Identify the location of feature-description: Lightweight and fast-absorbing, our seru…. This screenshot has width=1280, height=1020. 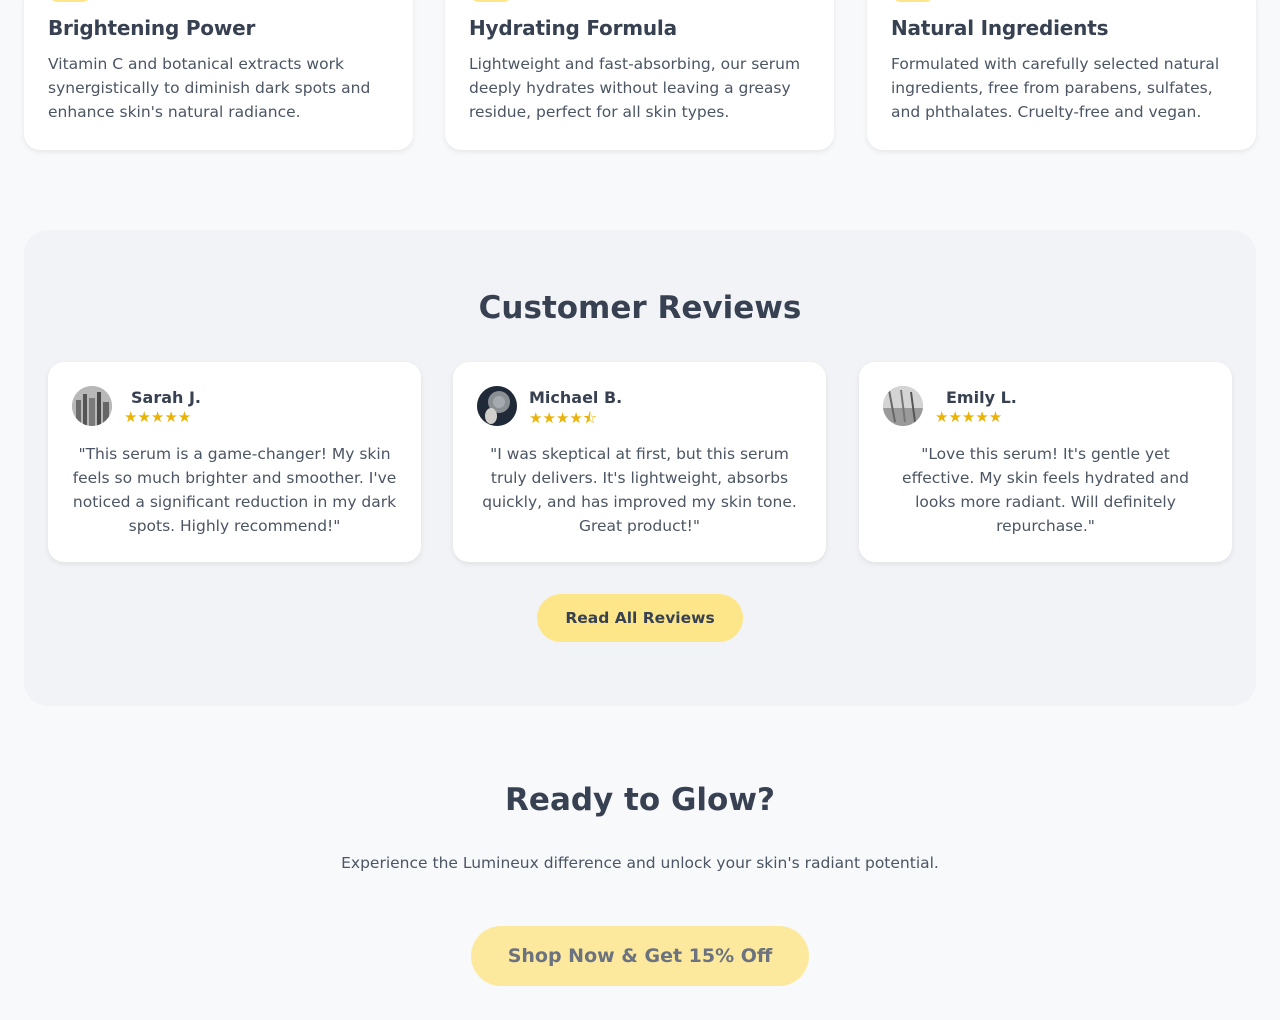
(635, 88).